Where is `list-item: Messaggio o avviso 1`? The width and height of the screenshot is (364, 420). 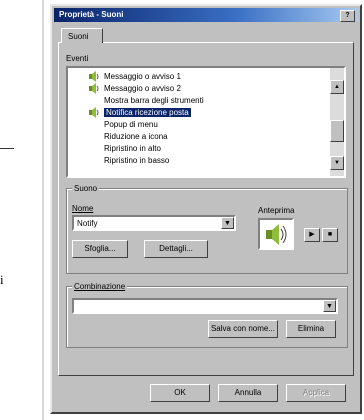 list-item: Messaggio o avviso 1 is located at coordinates (135, 77).